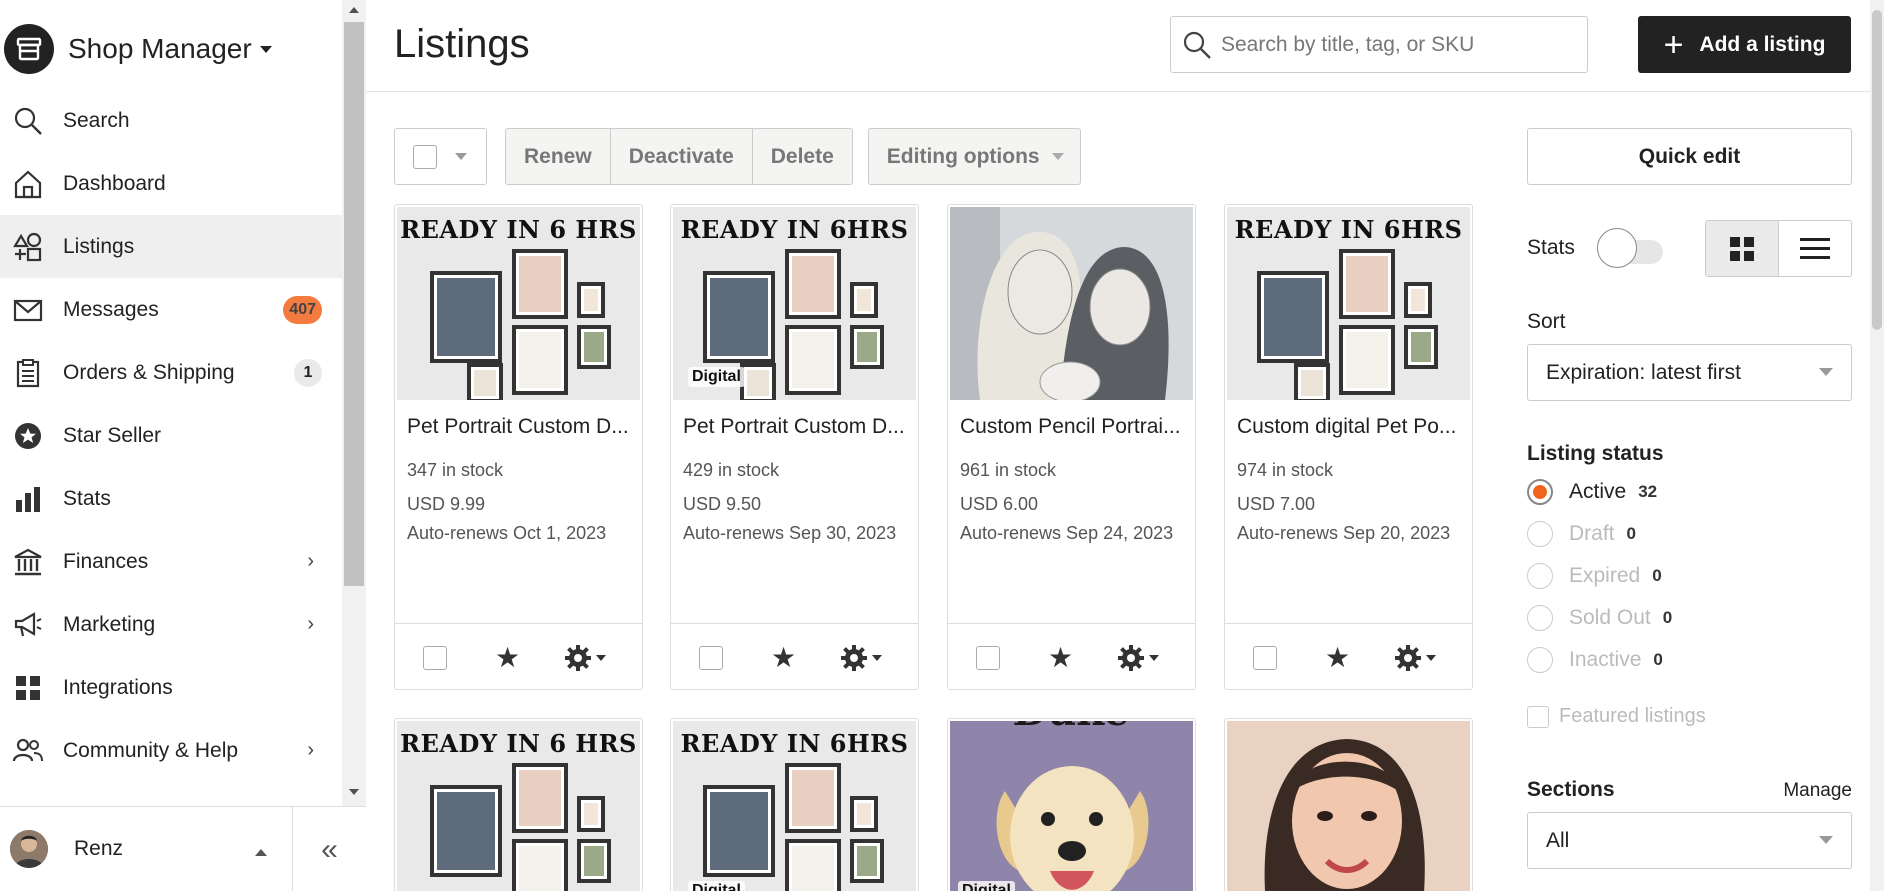  Describe the element at coordinates (1877, 445) in the screenshot. I see `page-scrollbar` at that location.